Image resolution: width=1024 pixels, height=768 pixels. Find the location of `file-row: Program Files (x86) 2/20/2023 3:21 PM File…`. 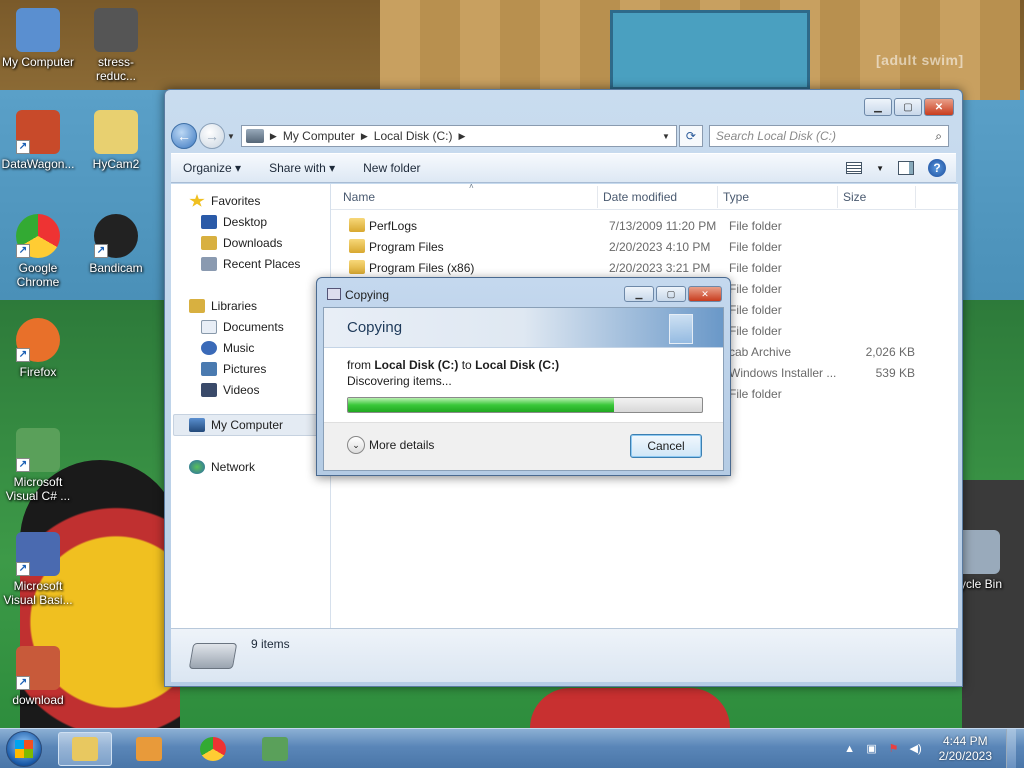

file-row: Program Files (x86) 2/20/2023 3:21 PM File… is located at coordinates (644, 267).